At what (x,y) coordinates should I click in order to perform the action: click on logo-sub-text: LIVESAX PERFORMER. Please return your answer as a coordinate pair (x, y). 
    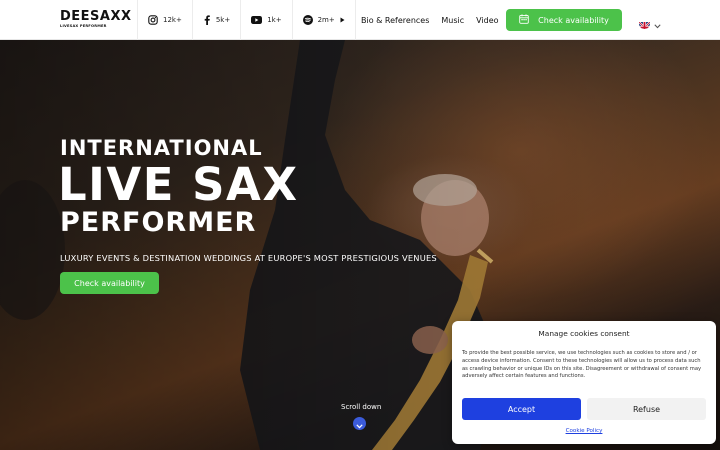
    Looking at the image, I should click on (83, 26).